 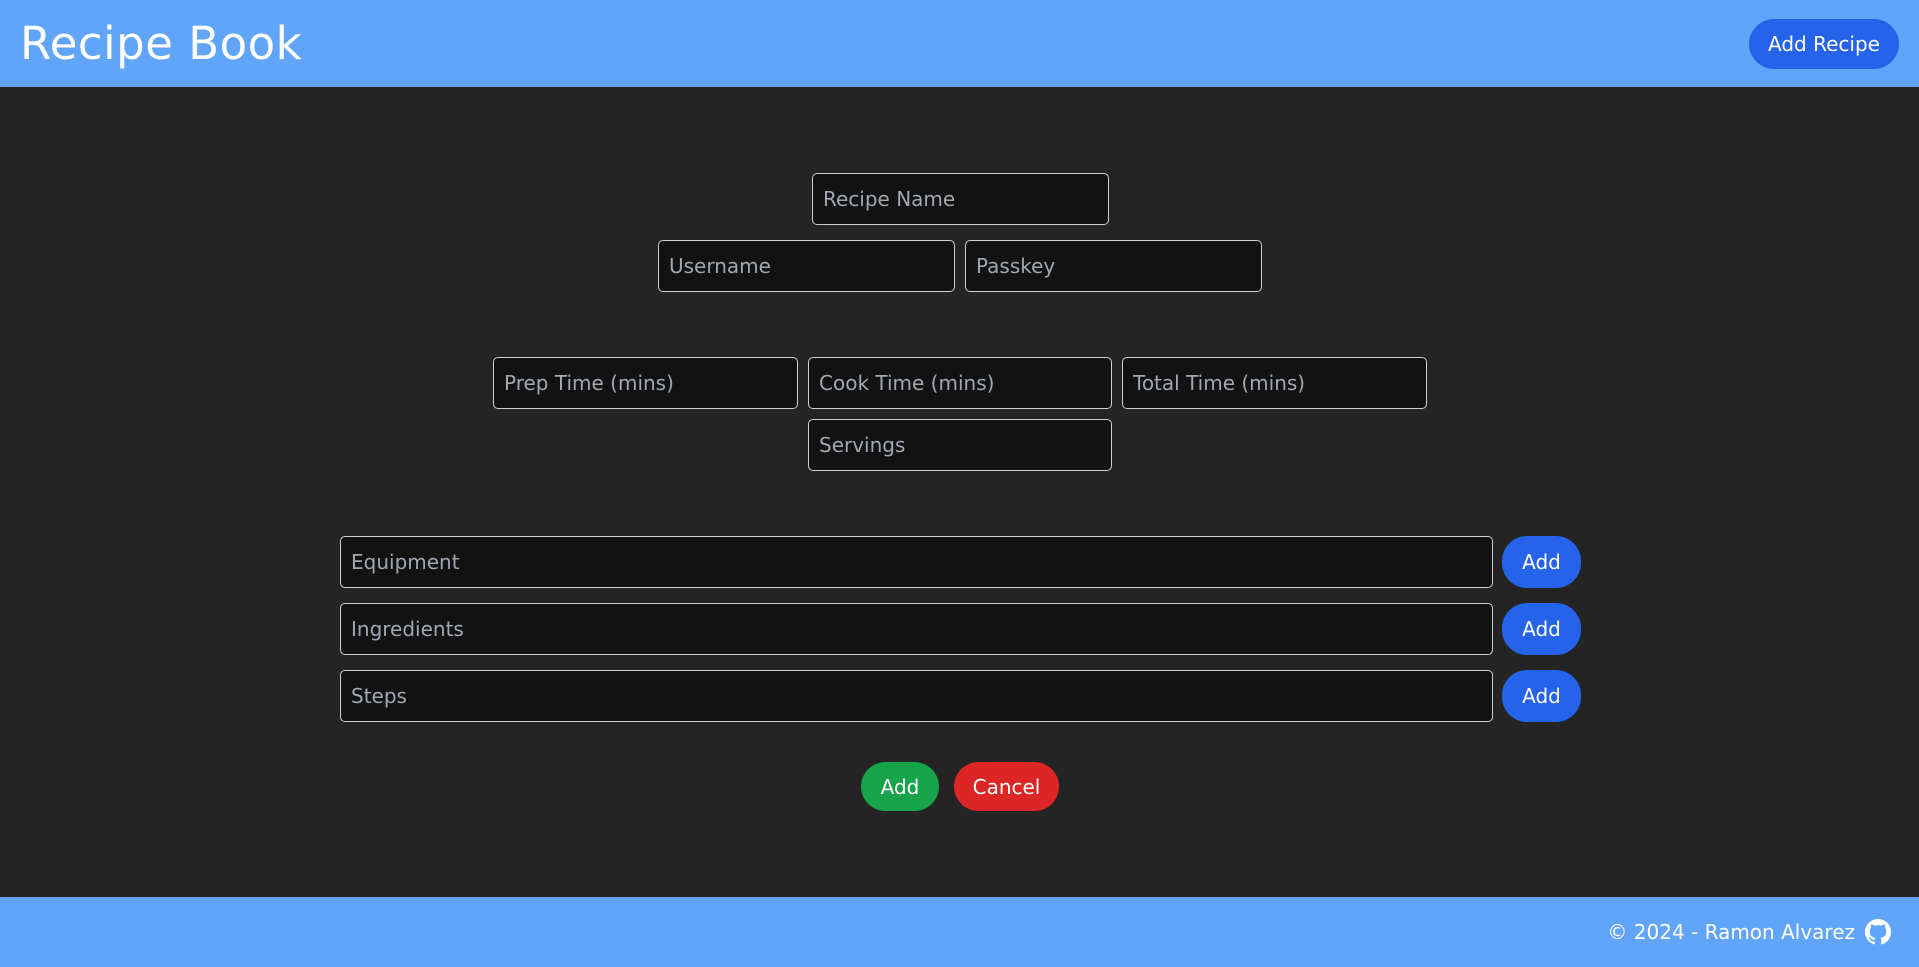 What do you see at coordinates (960, 445) in the screenshot?
I see `servings-input` at bounding box center [960, 445].